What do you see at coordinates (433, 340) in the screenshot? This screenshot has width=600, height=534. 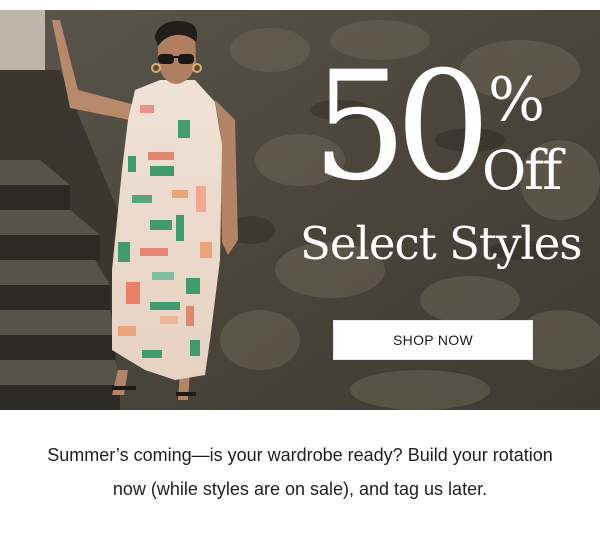 I see `shop-now-button: SHOP NOW` at bounding box center [433, 340].